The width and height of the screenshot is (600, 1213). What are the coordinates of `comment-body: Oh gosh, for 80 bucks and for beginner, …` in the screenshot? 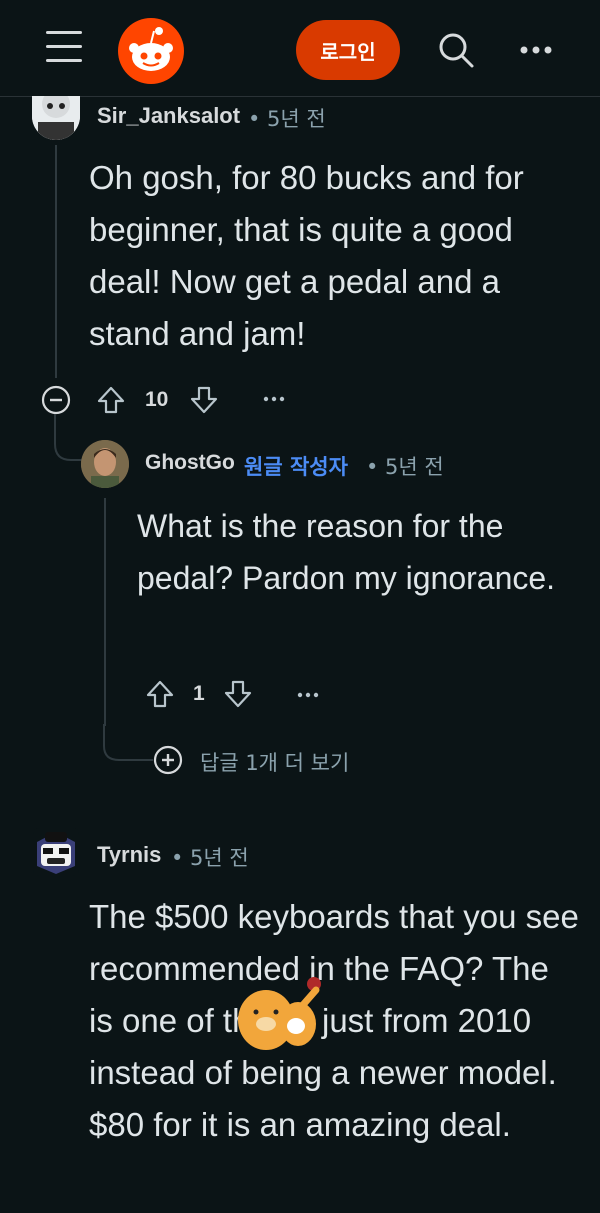 It's located at (306, 255).